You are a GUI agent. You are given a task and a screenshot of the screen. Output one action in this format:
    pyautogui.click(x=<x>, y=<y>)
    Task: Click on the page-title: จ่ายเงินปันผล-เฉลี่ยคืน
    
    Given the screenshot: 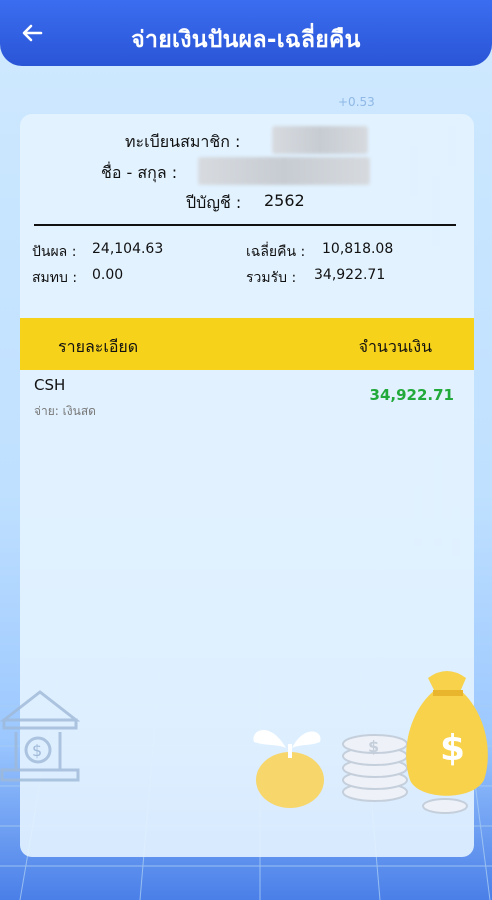 What is the action you would take?
    pyautogui.click(x=246, y=40)
    